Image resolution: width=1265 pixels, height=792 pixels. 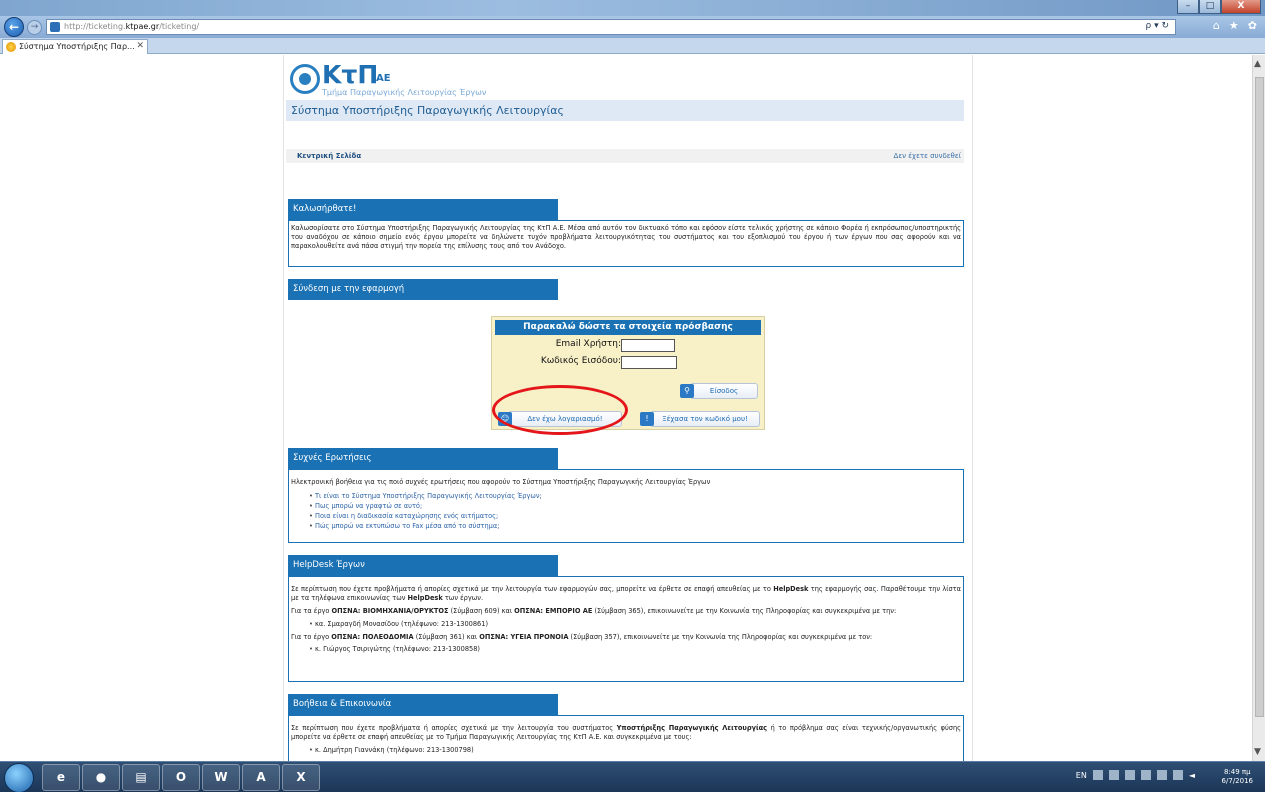 What do you see at coordinates (368, 506) in the screenshot?
I see `faq-link: Πως μπορώ να γραφτώ σε αυτό;` at bounding box center [368, 506].